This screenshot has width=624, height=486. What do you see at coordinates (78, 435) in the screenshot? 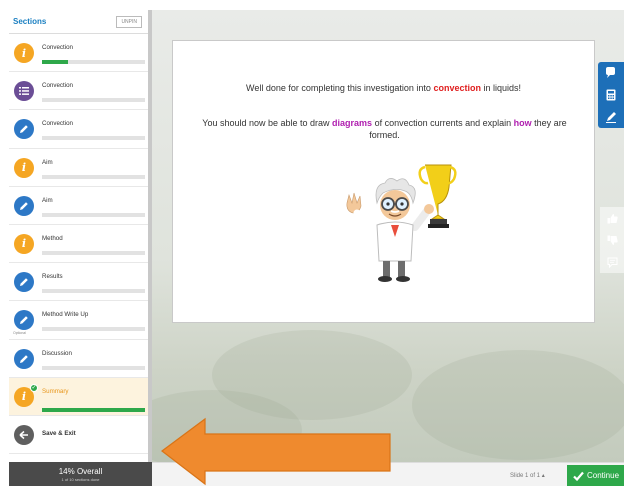
I see `save-exit-button: Save & Exit` at bounding box center [78, 435].